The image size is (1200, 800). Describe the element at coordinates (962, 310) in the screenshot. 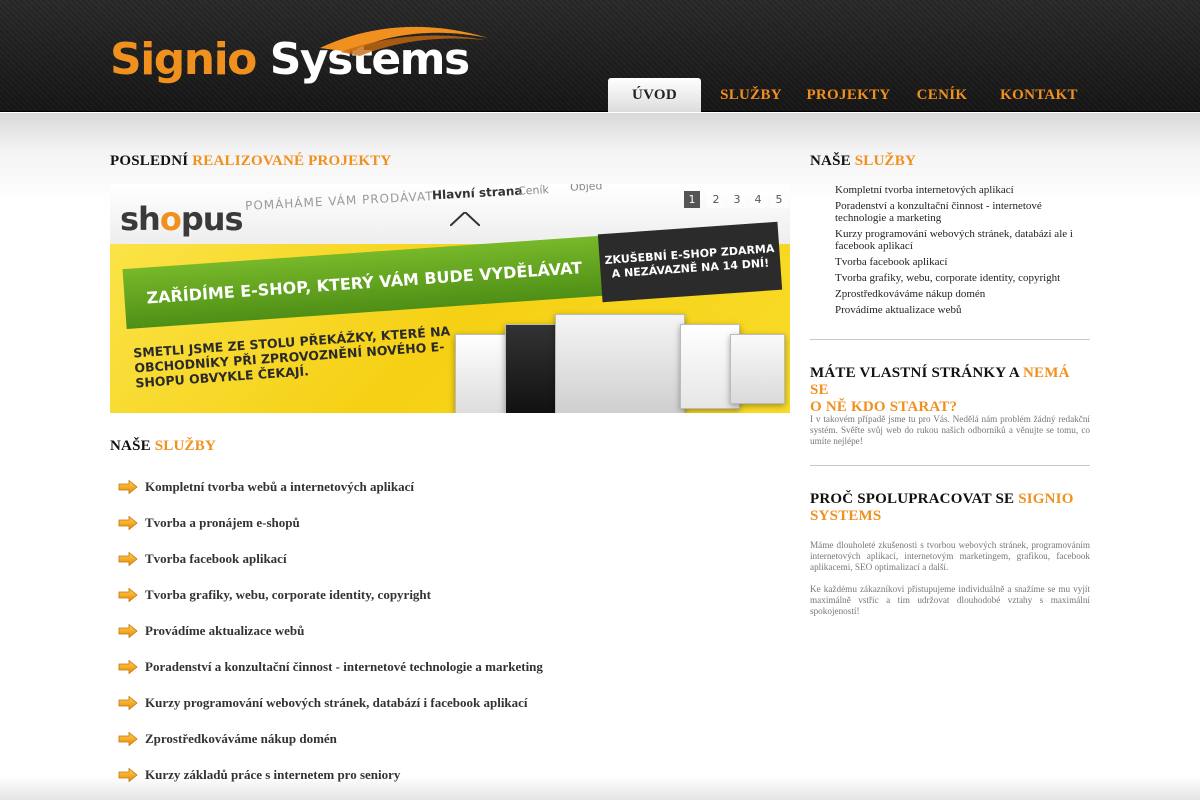

I see `sidebar-service-item: Provádíme aktualizace webů` at that location.